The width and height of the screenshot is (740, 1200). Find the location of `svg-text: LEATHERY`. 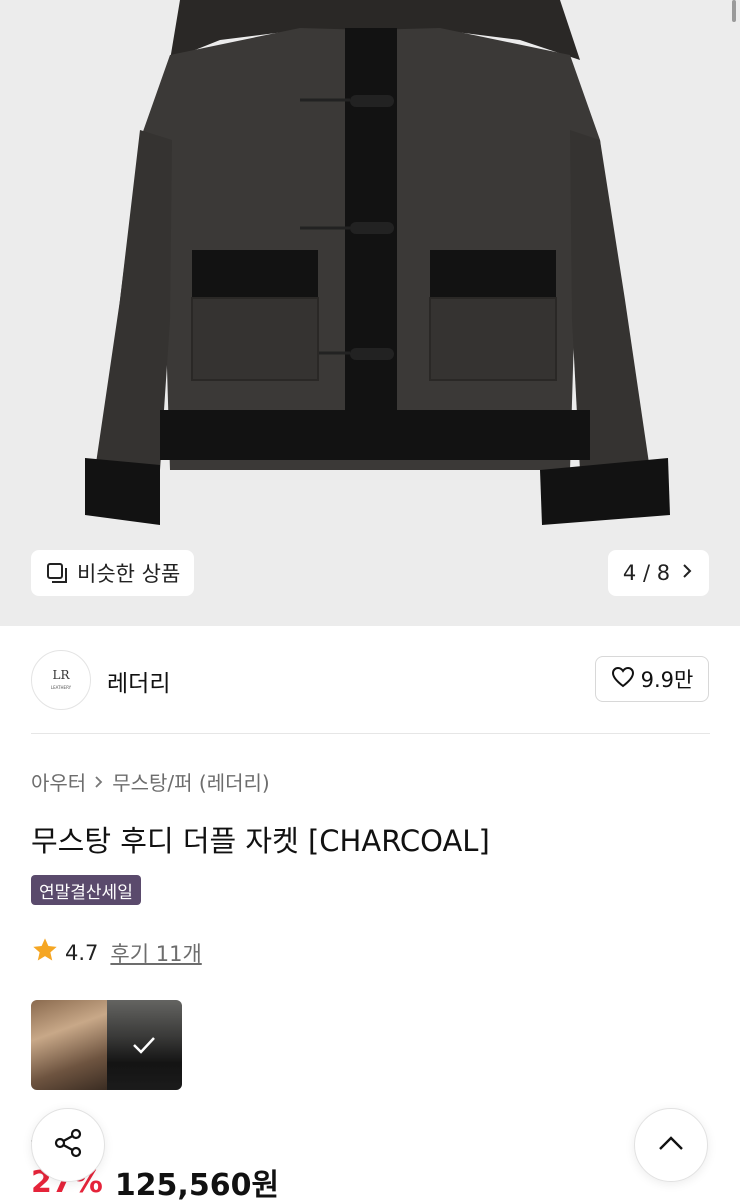

svg-text: LEATHERY is located at coordinates (61, 687).